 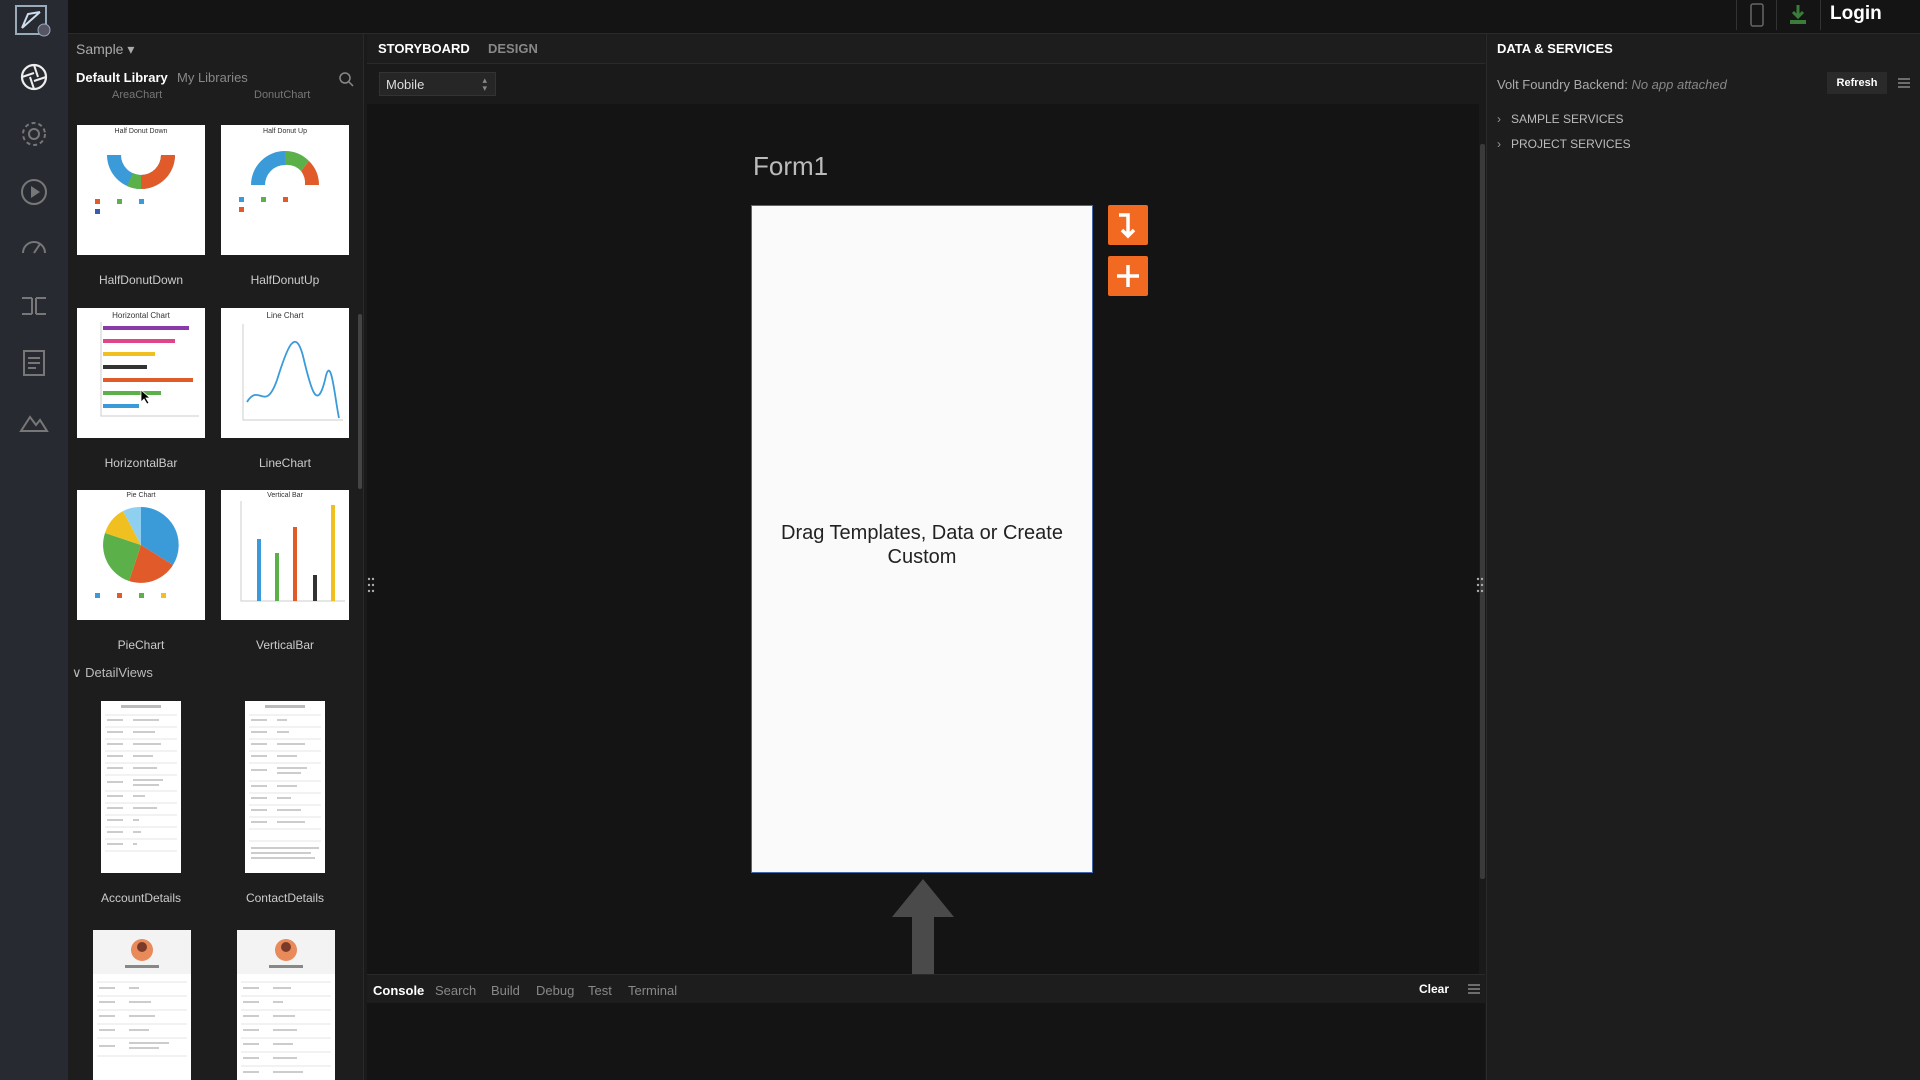 What do you see at coordinates (600, 990) in the screenshot?
I see `tab-test: Test` at bounding box center [600, 990].